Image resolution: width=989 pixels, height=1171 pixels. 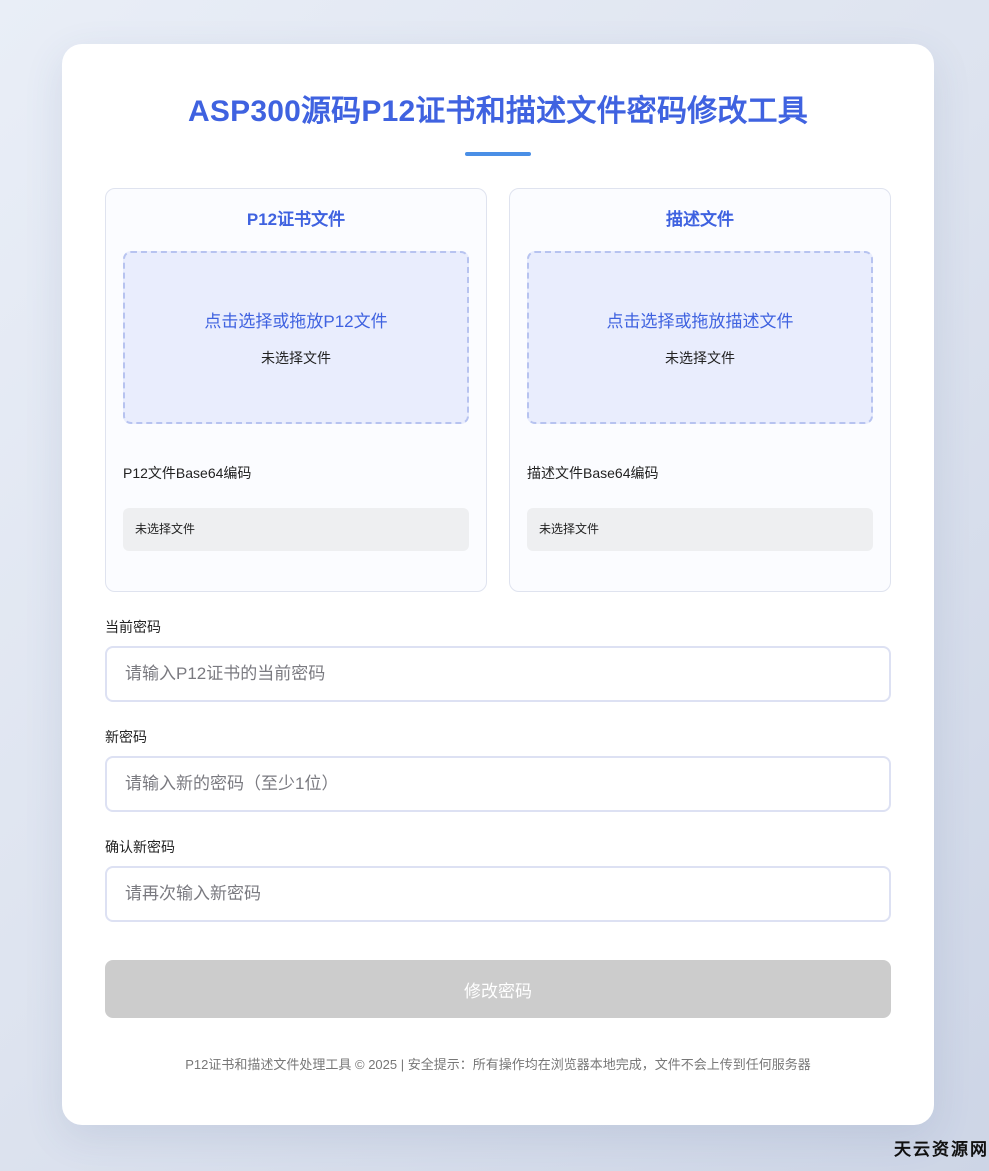 I want to click on confirm-password-group: 确认新密码, so click(x=498, y=880).